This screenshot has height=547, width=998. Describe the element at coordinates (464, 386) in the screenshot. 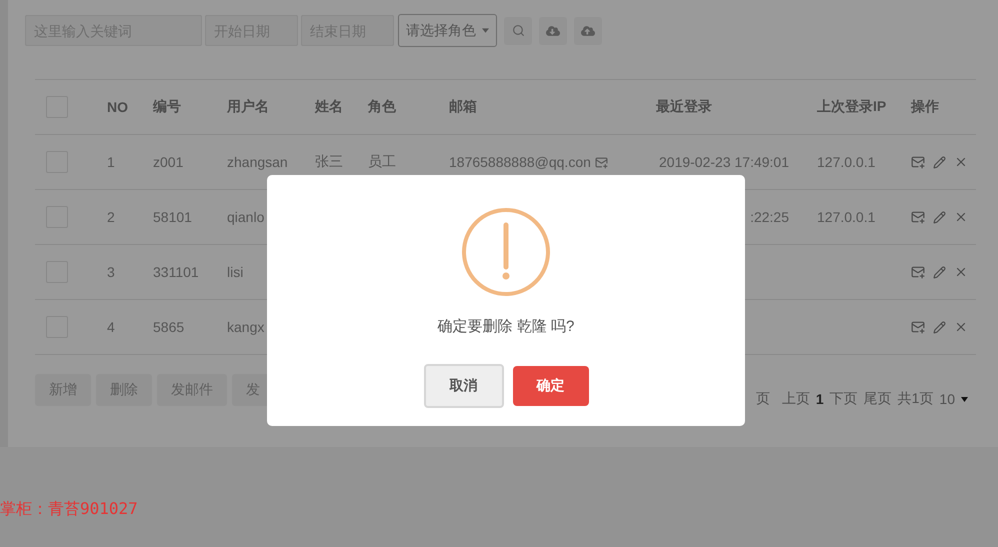

I see `cancel-button: 取消` at that location.